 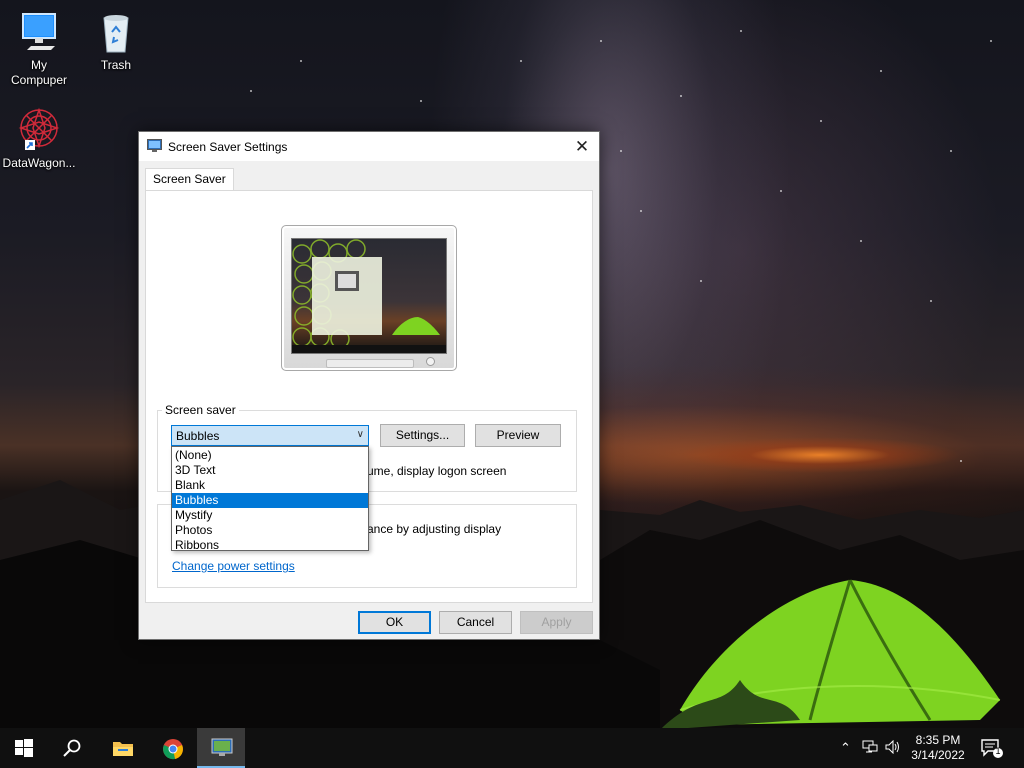 What do you see at coordinates (992, 748) in the screenshot?
I see `action-center-button: 1` at bounding box center [992, 748].